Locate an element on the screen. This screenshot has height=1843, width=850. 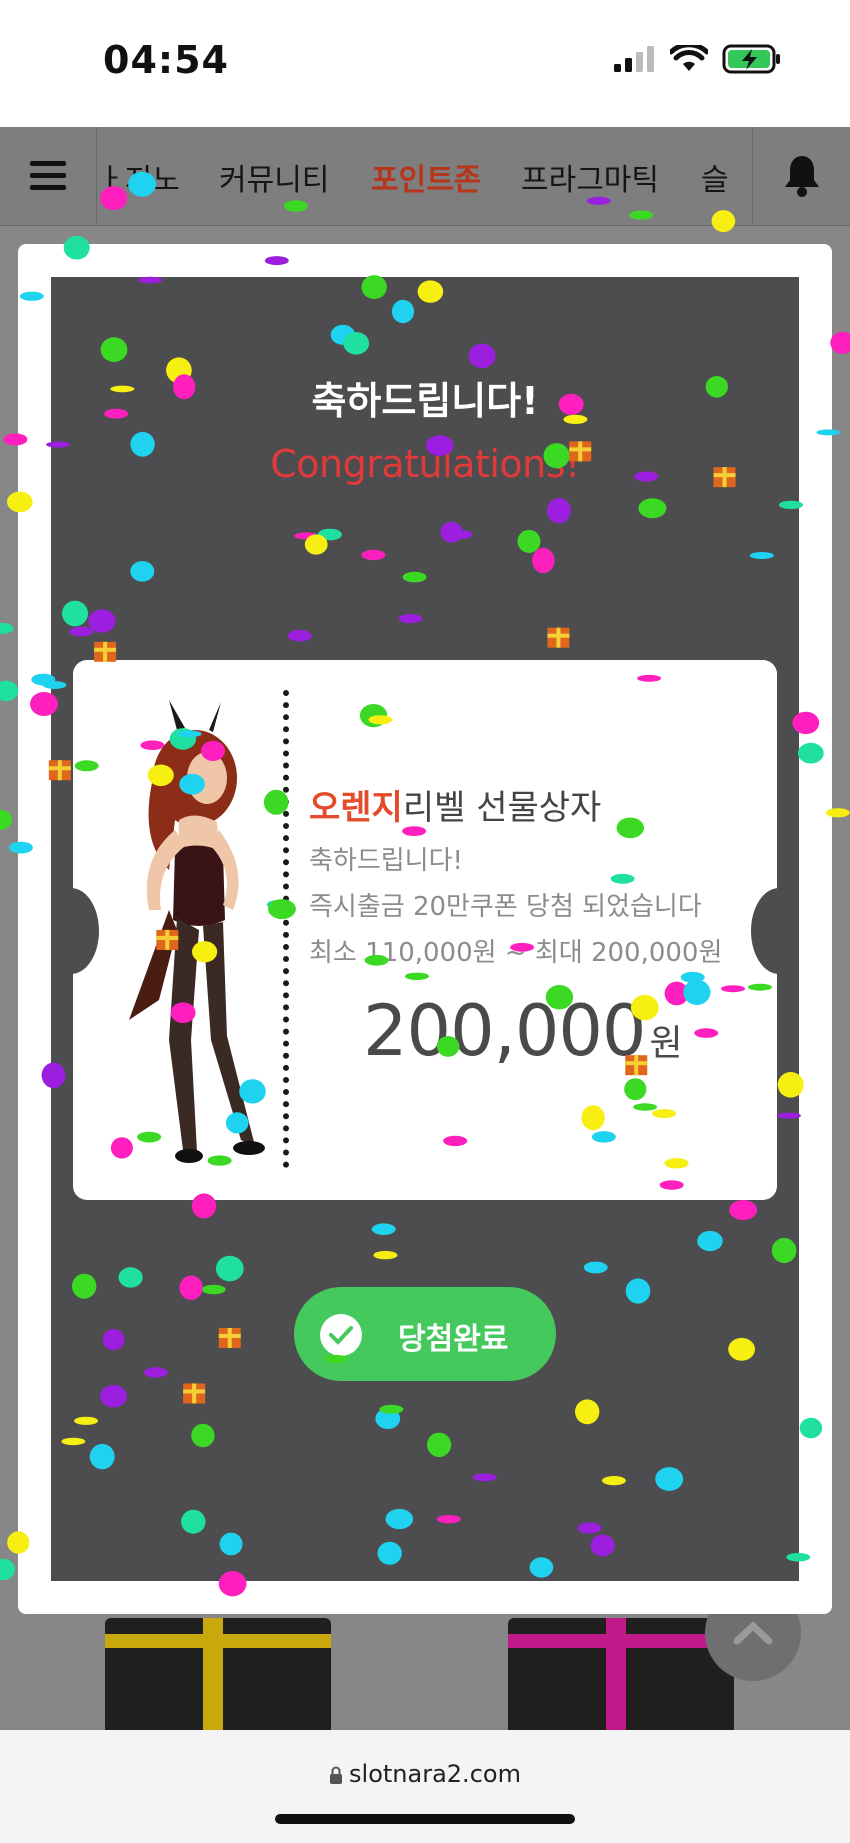
claim-complete-button: 당첨완료 is located at coordinates (425, 1334).